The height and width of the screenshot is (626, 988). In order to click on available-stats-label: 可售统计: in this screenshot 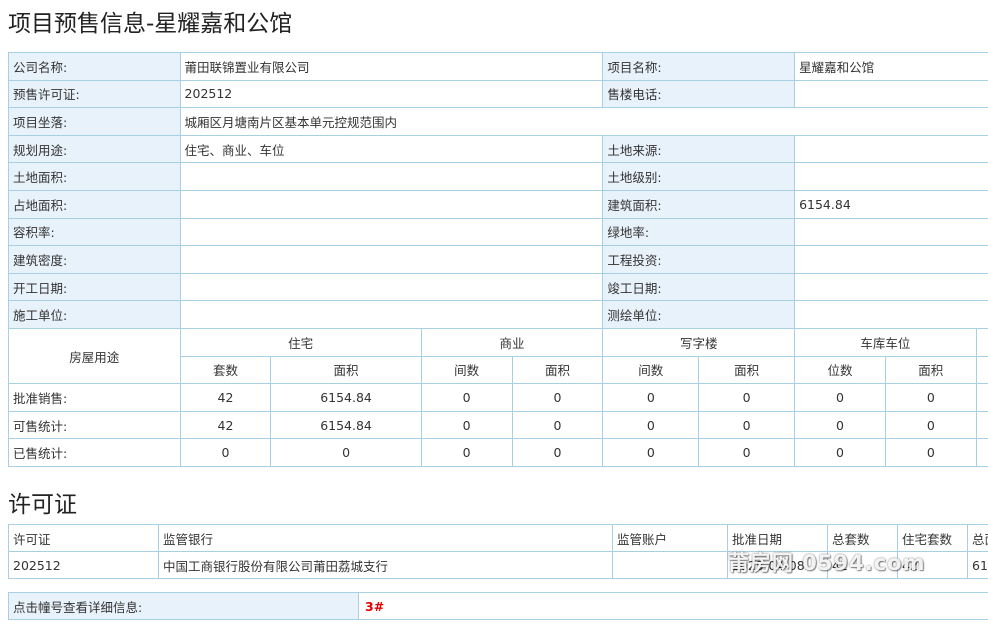, I will do `click(94, 425)`.